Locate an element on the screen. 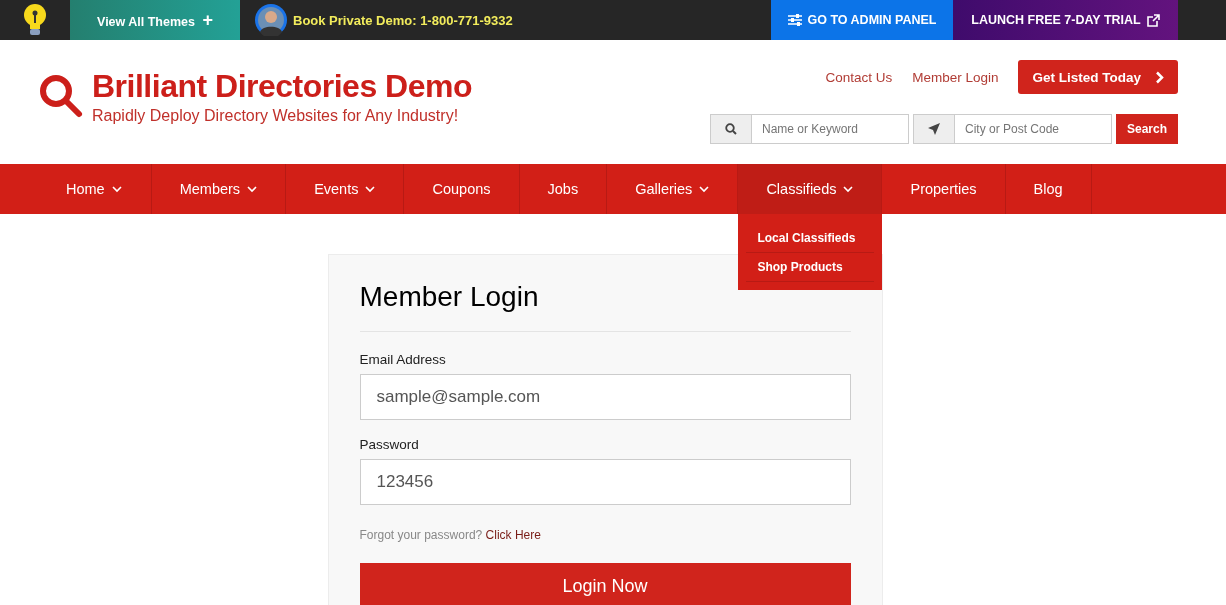  nav-item: Blog is located at coordinates (1048, 189).